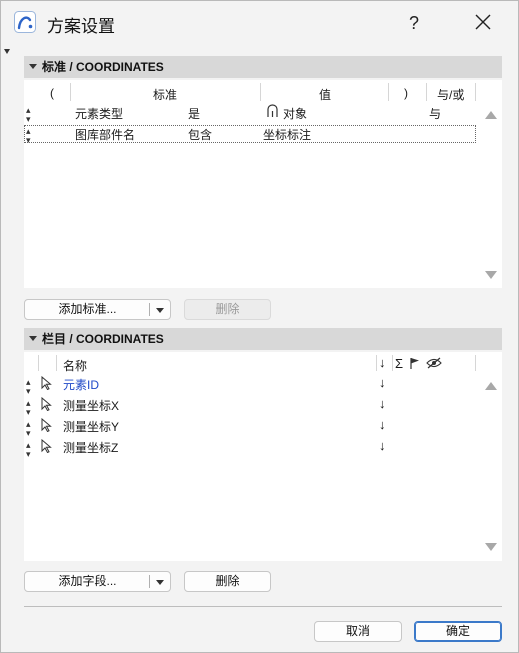 Image resolution: width=519 pixels, height=653 pixels. Describe the element at coordinates (434, 363) in the screenshot. I see `hidden-eye-icon` at that location.